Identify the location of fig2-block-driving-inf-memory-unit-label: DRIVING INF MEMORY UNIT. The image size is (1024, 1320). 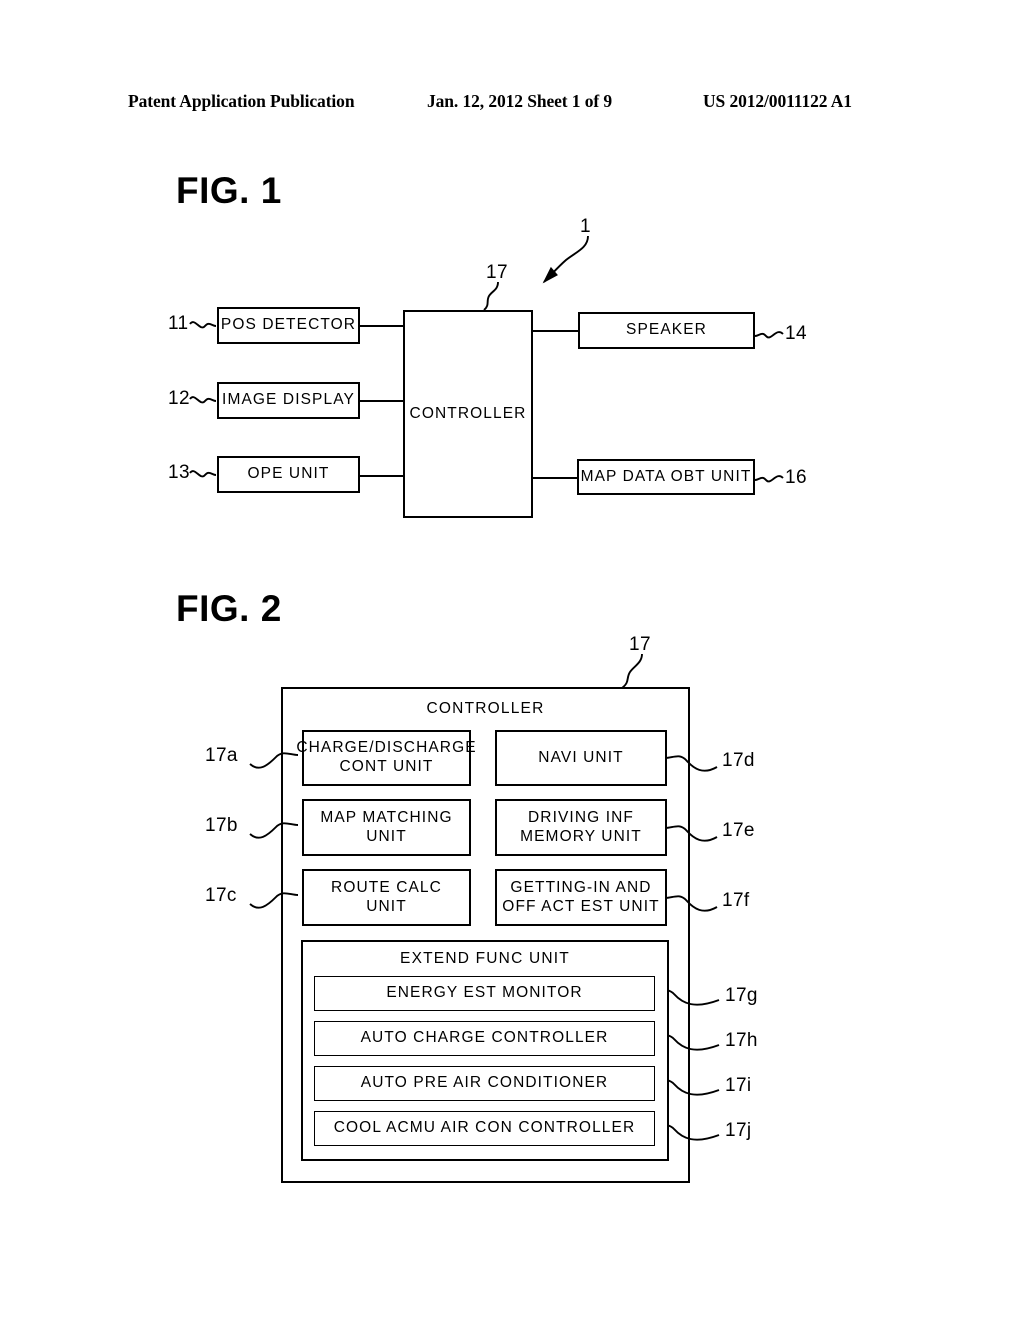
(581, 826).